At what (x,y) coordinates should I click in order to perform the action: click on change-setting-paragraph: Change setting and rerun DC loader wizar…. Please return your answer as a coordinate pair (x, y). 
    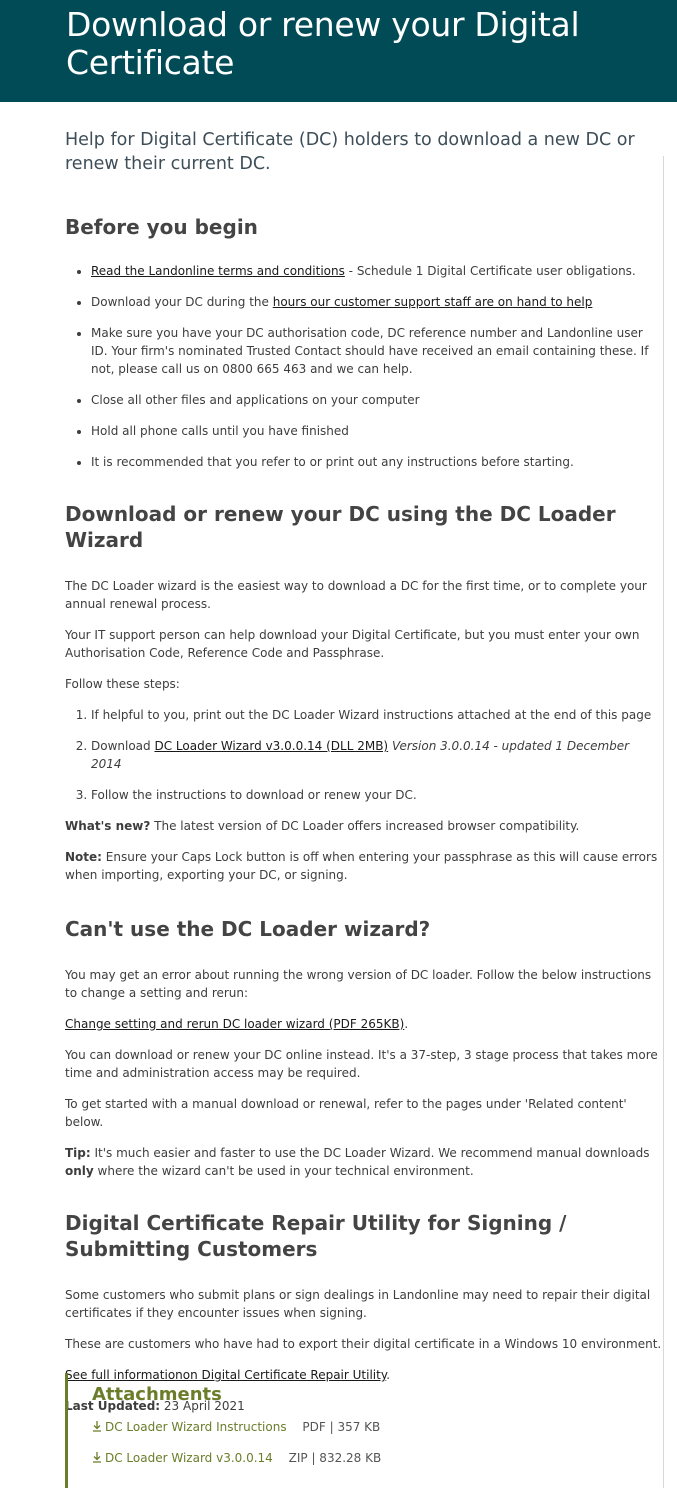
    Looking at the image, I should click on (237, 1024).